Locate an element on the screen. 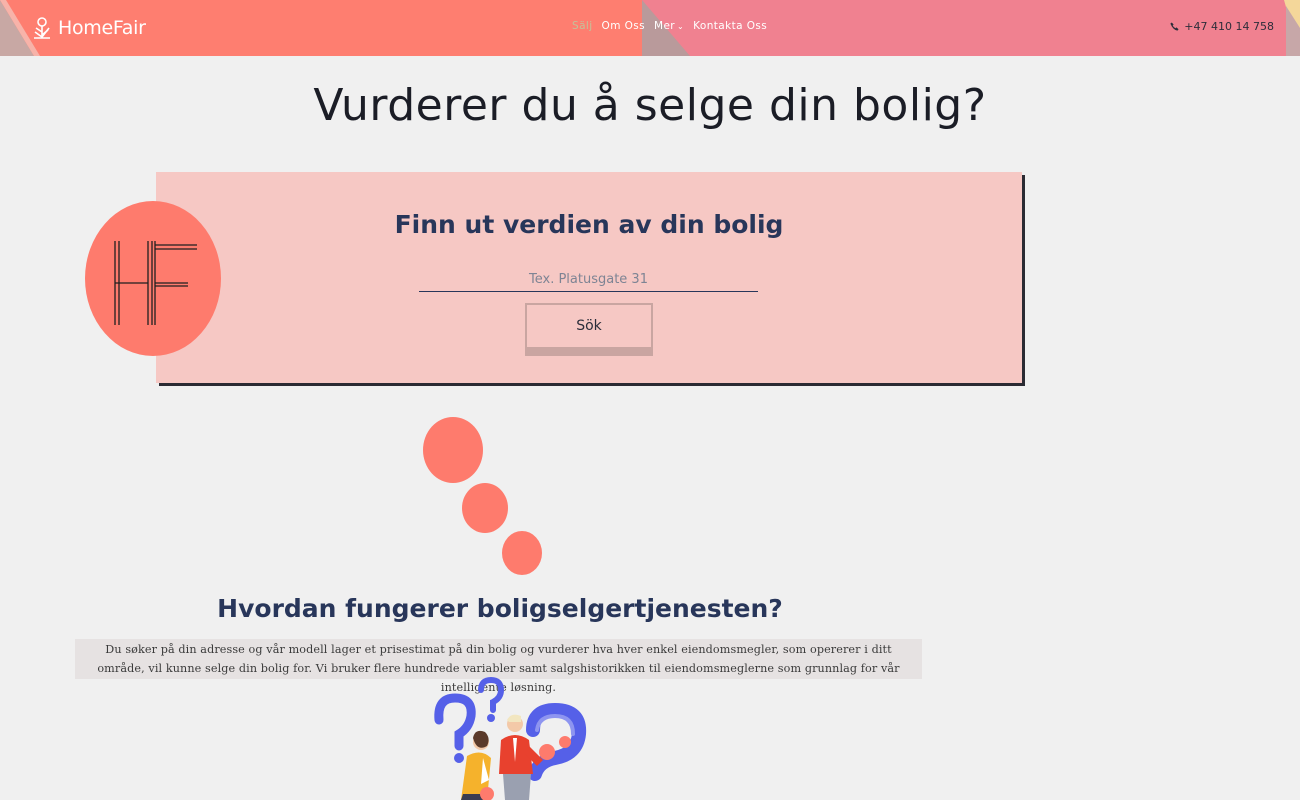 Image resolution: width=1300 pixels, height=800 pixels. nav-item-mer: Mer ⌄ is located at coordinates (669, 26).